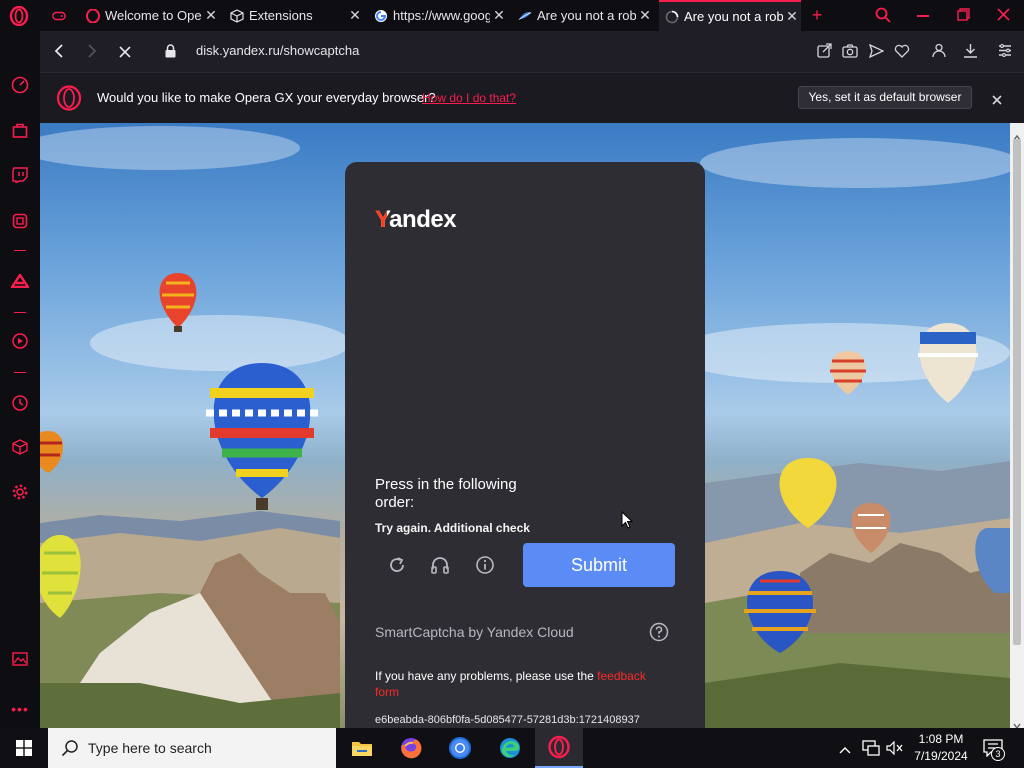 This screenshot has width=1024, height=768. What do you see at coordinates (153, 15) in the screenshot?
I see `tab-title: Welcome to Opera` at bounding box center [153, 15].